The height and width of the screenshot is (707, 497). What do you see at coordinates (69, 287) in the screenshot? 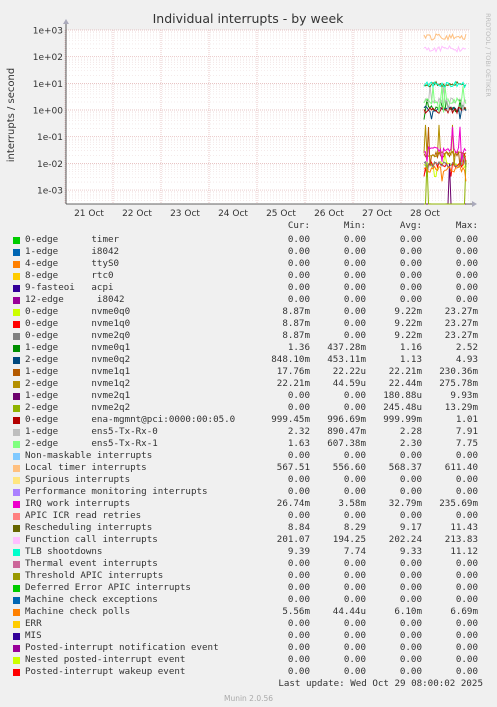
I see `legend-label: 9-fasteoi acpi` at bounding box center [69, 287].